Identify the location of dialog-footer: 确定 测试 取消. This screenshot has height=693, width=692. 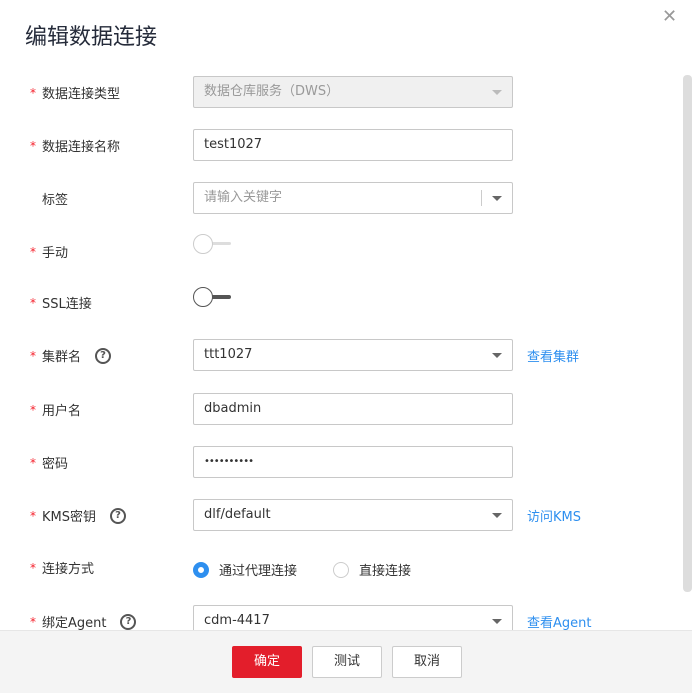
(346, 661).